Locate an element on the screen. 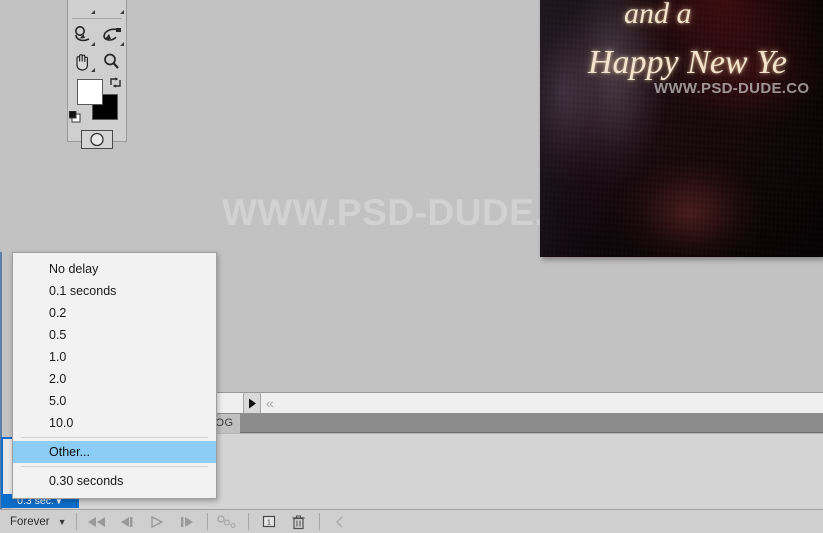  chevron-left-icon is located at coordinates (339, 521).